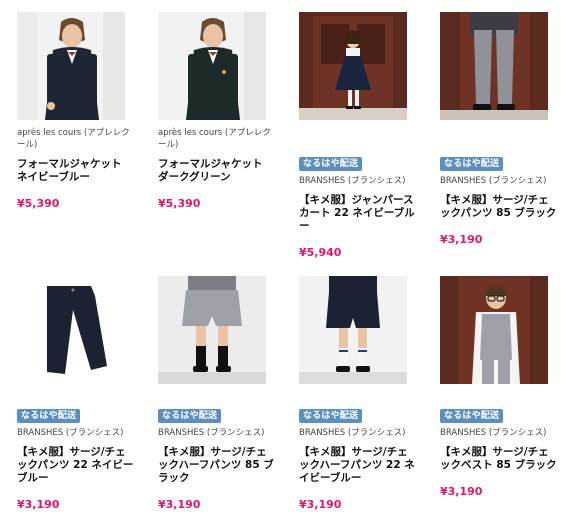  What do you see at coordinates (212, 66) in the screenshot?
I see `boy-green-jacket-photo` at bounding box center [212, 66].